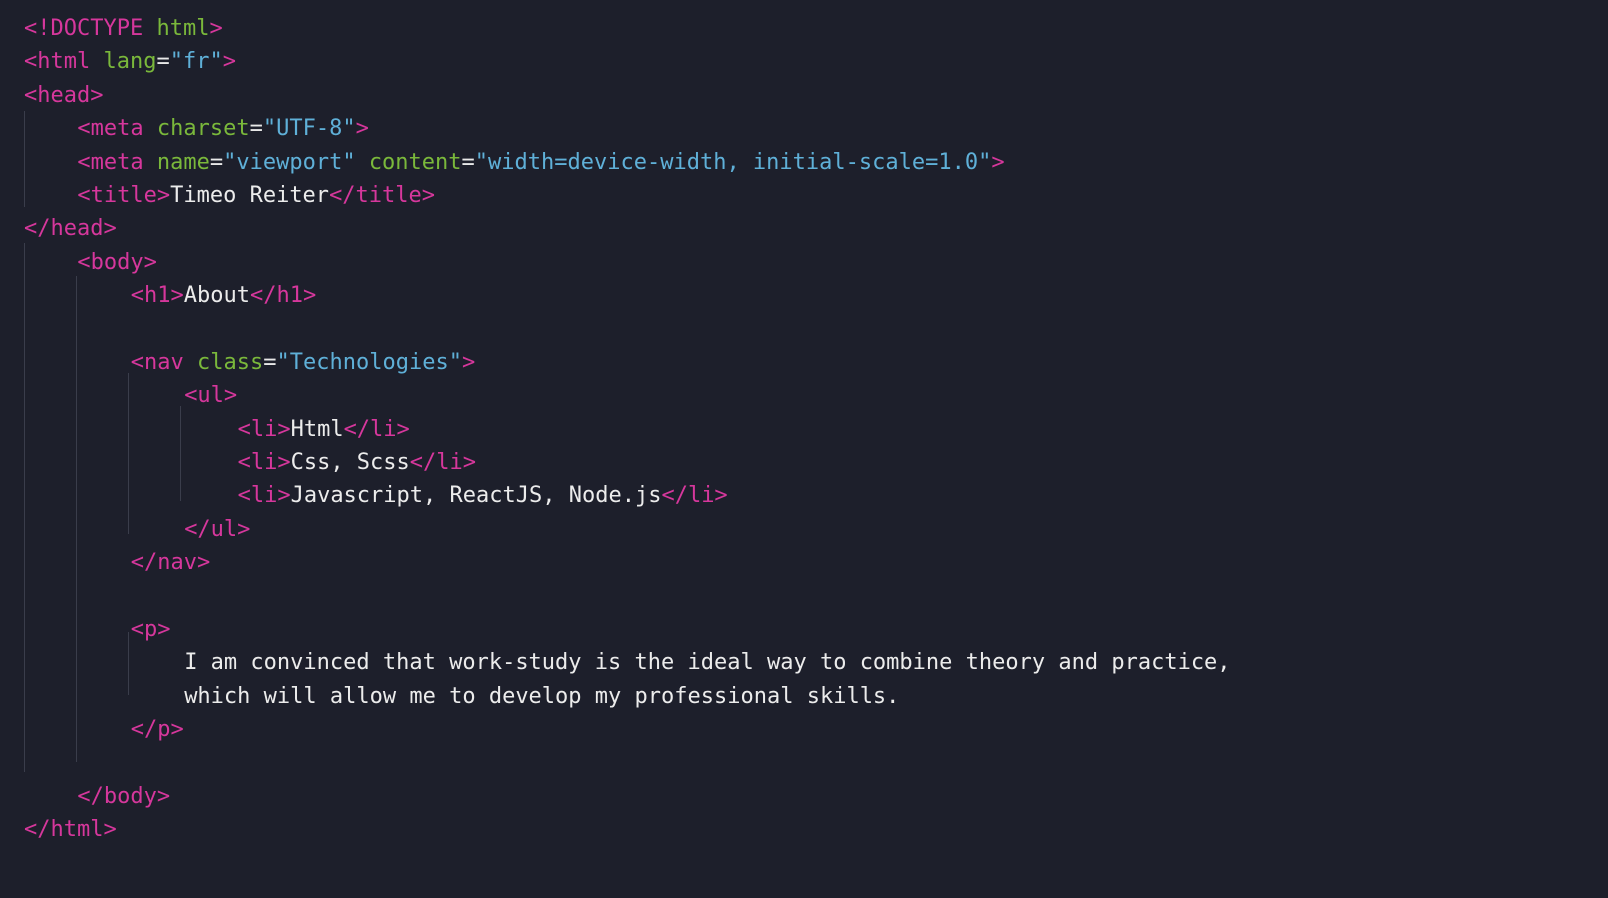  What do you see at coordinates (816, 729) in the screenshot?
I see `code-line: </p>` at bounding box center [816, 729].